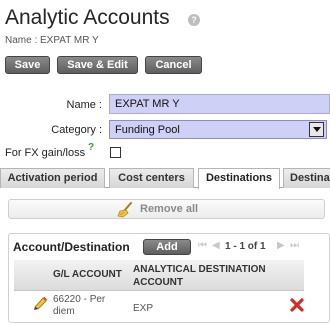 The width and height of the screenshot is (330, 323). What do you see at coordinates (91, 147) in the screenshot?
I see `fx-help-icon: ?` at bounding box center [91, 147].